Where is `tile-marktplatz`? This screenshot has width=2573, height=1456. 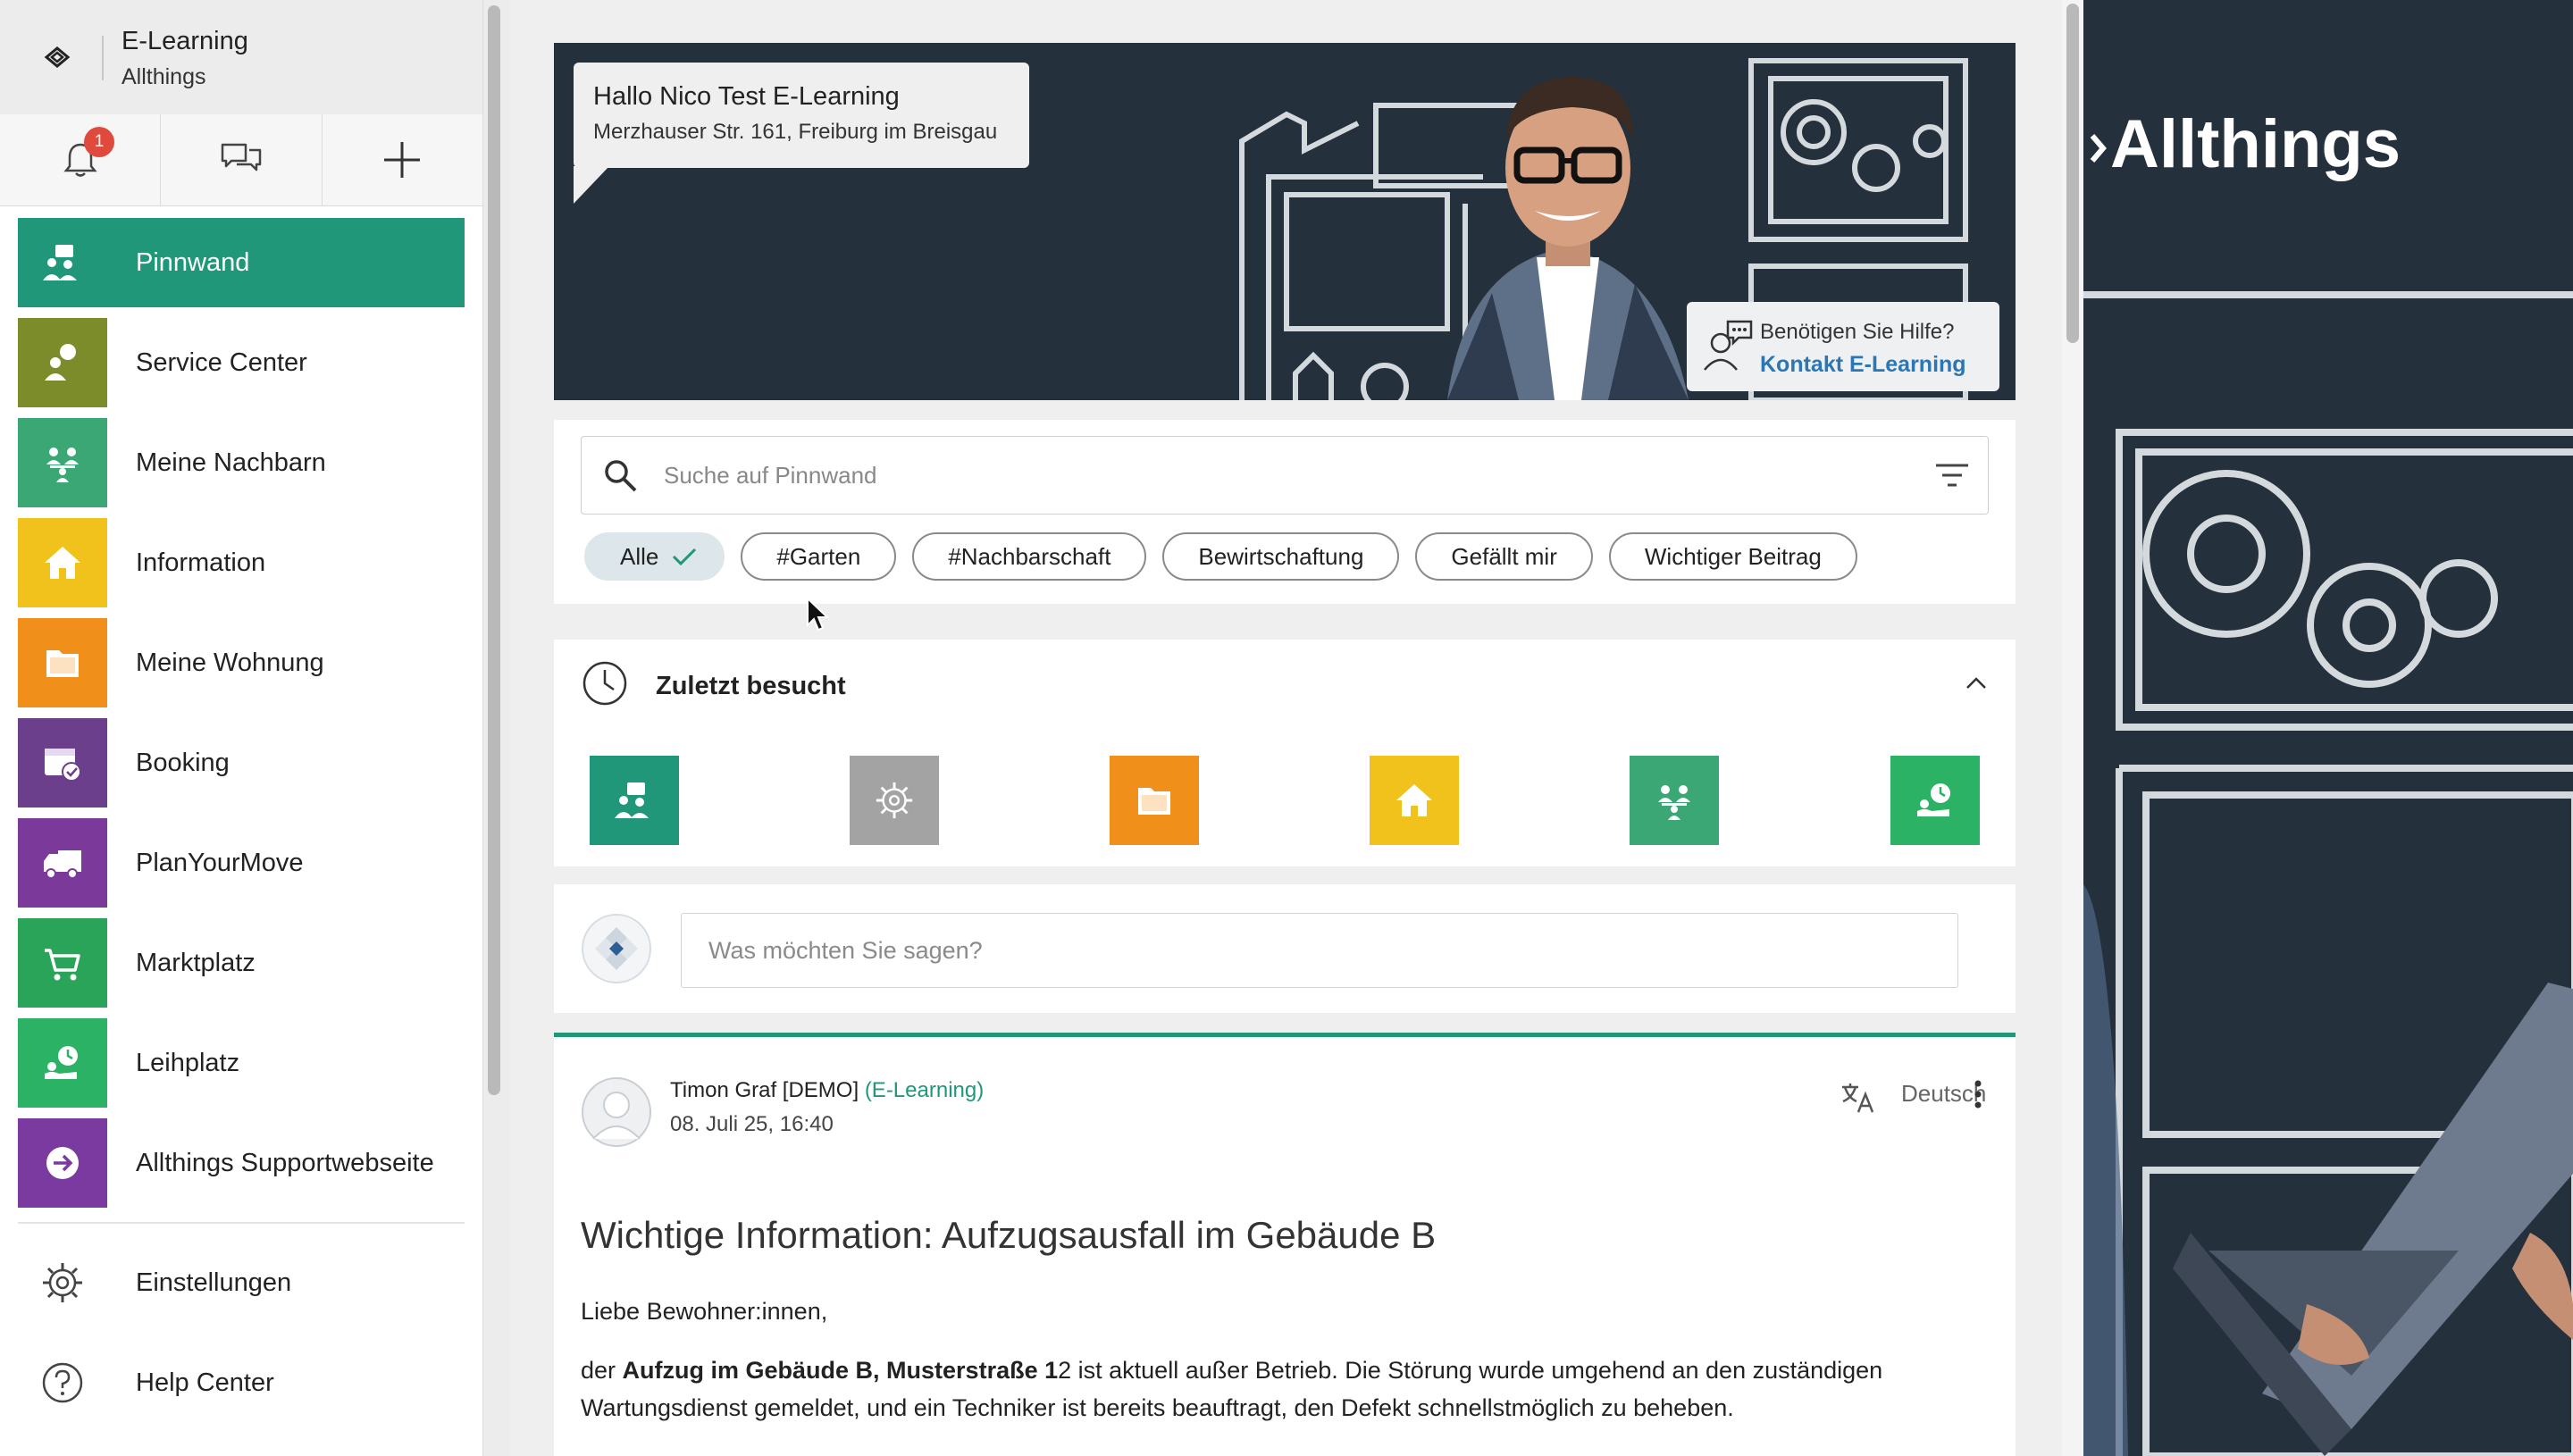
tile-marktplatz is located at coordinates (63, 963).